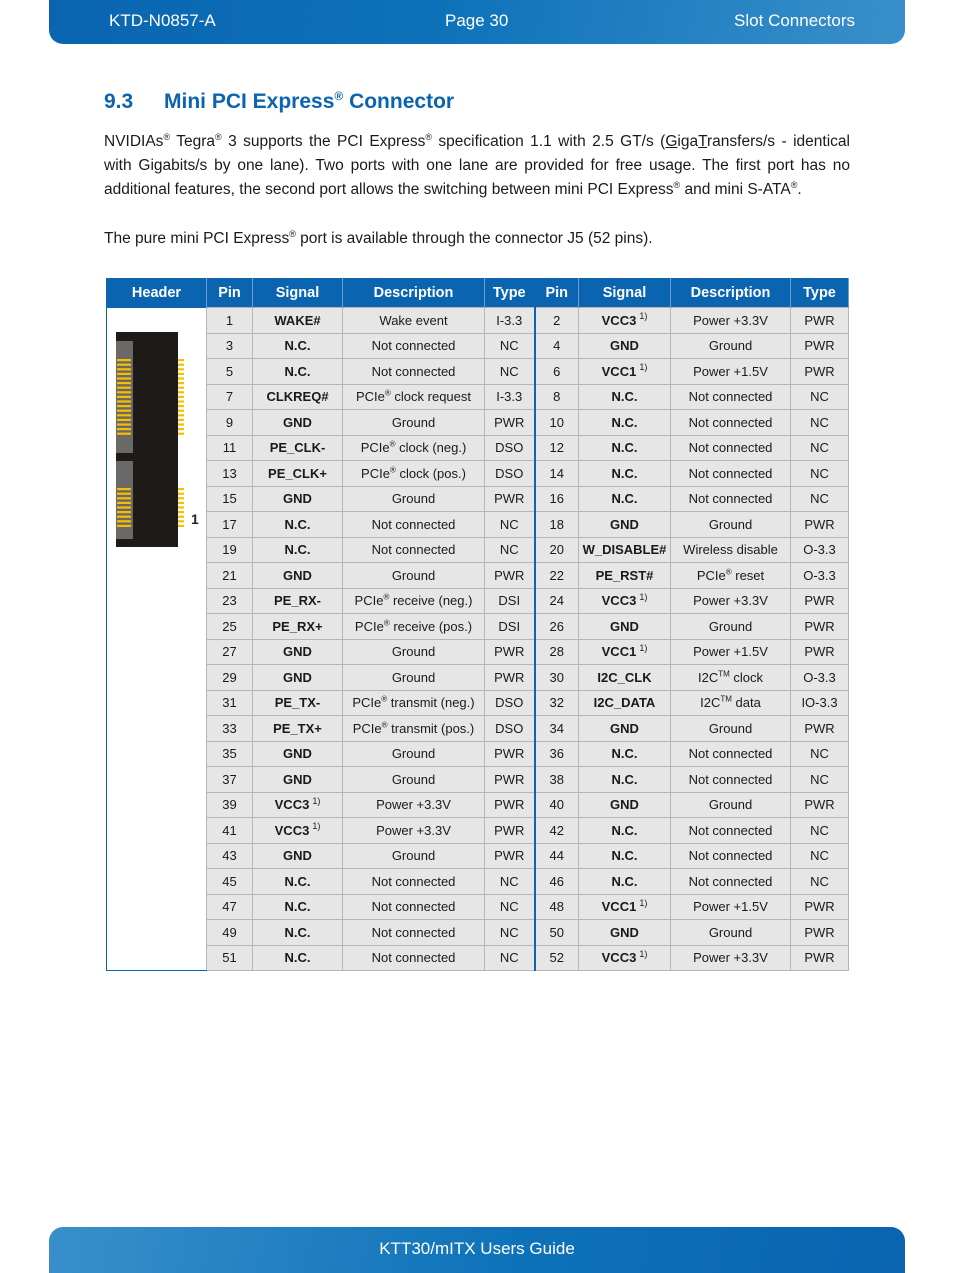 This screenshot has width=954, height=1273. What do you see at coordinates (297, 703) in the screenshot?
I see `signal-text: PE_TX-` at bounding box center [297, 703].